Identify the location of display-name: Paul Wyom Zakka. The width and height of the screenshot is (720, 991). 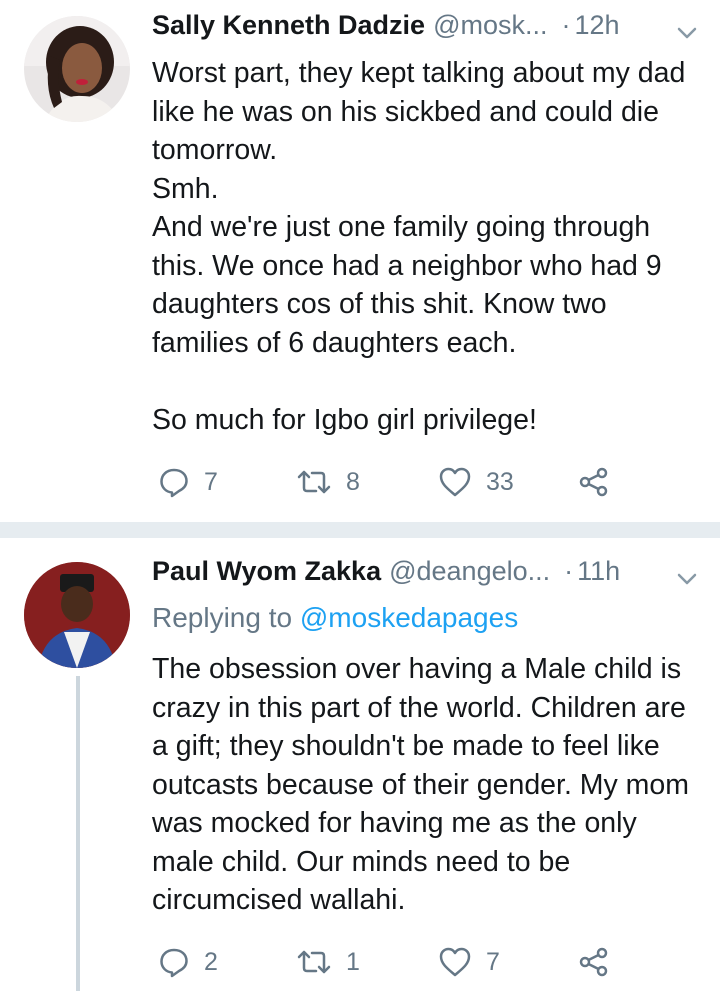
(266, 571).